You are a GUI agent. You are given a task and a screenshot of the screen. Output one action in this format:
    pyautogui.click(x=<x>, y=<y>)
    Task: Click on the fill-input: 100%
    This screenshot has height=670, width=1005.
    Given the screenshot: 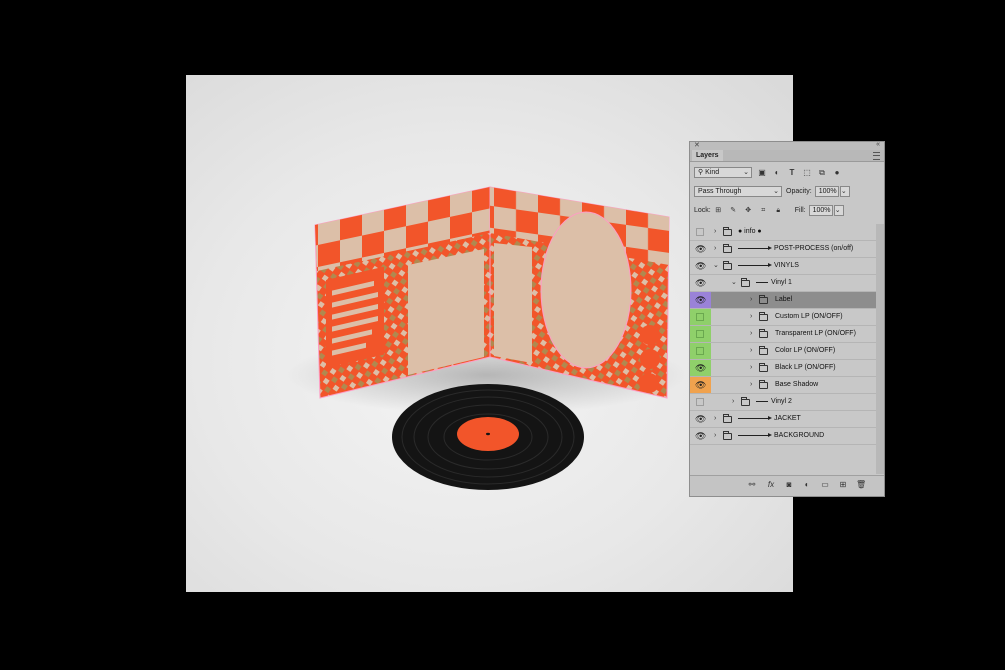 What is the action you would take?
    pyautogui.click(x=820, y=210)
    